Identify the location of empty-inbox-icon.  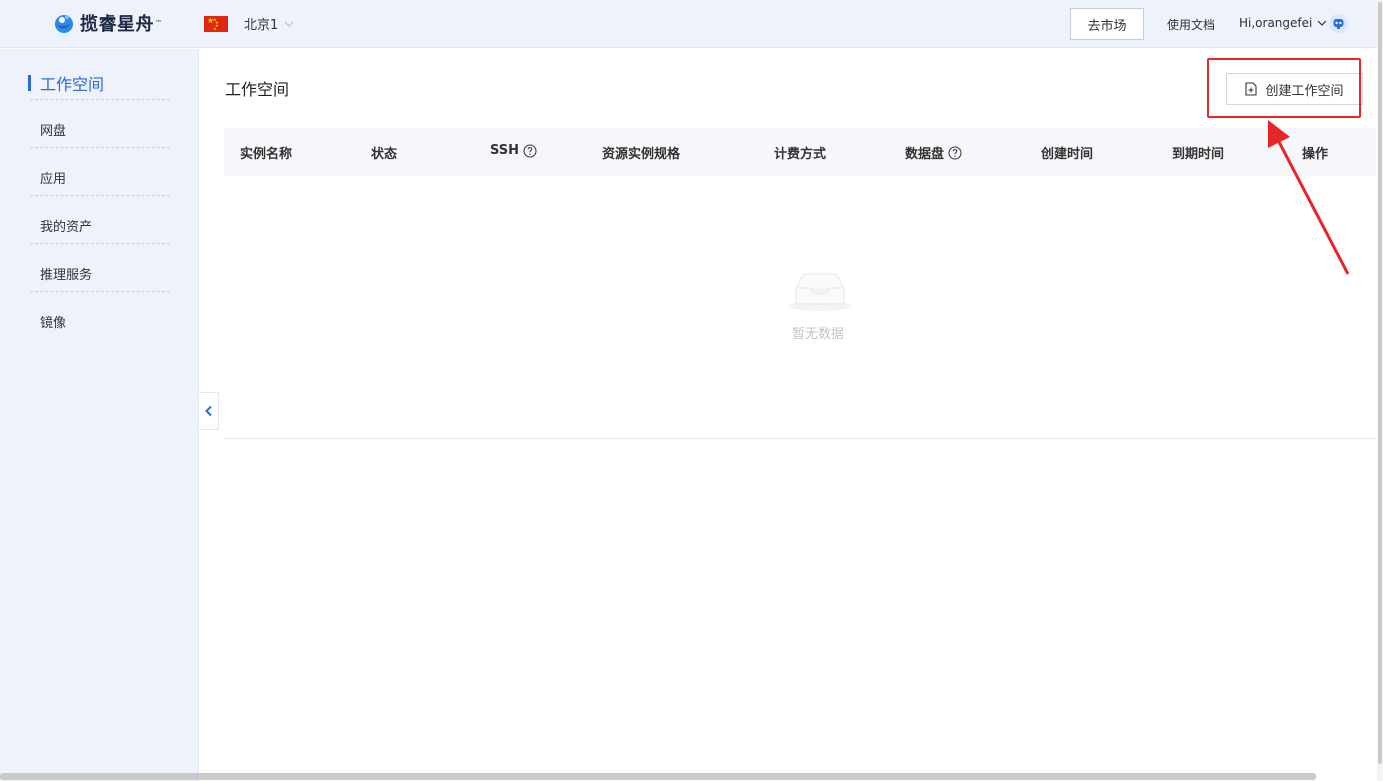
(820, 292).